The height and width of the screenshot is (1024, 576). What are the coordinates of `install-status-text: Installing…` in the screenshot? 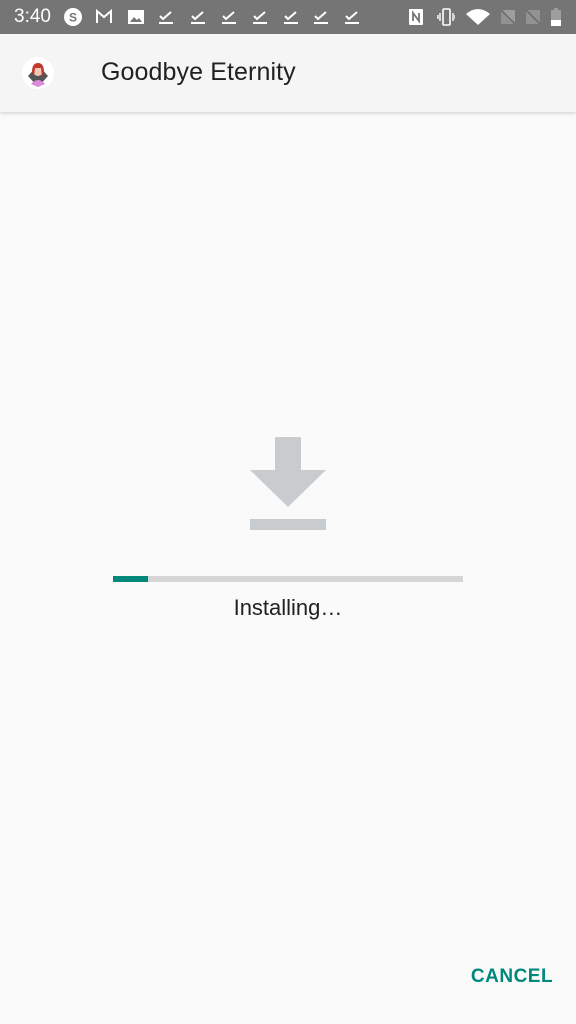 It's located at (288, 607).